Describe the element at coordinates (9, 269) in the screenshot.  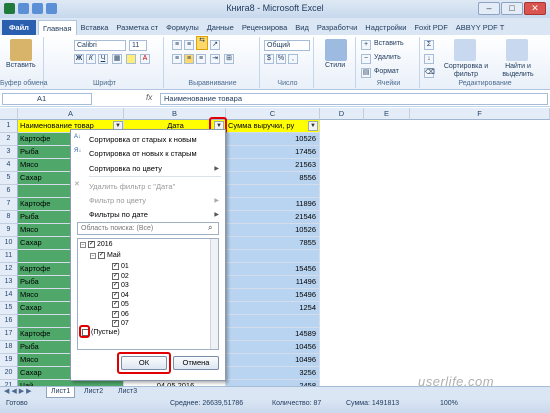
I see `row-header: 12` at that location.